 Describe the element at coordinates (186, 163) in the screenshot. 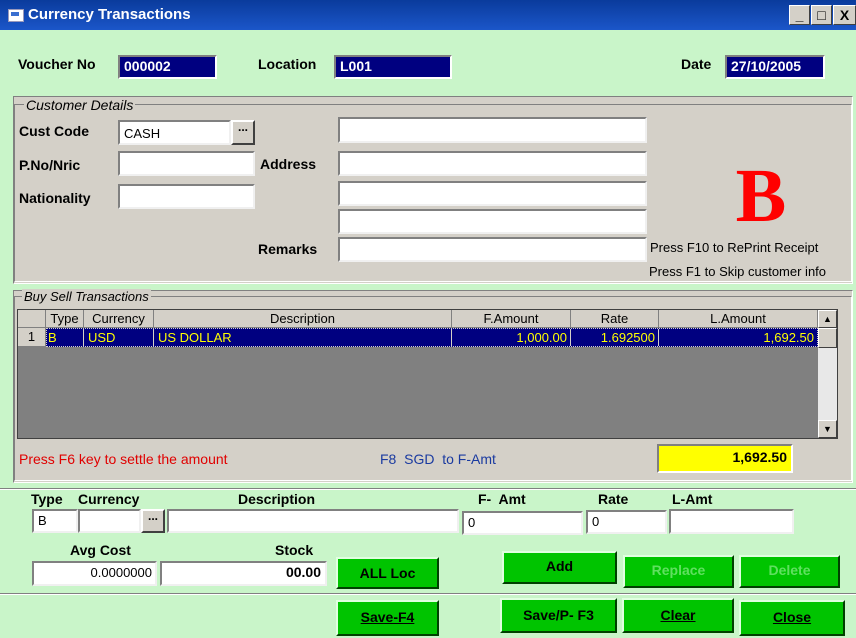

I see `pno-field` at that location.